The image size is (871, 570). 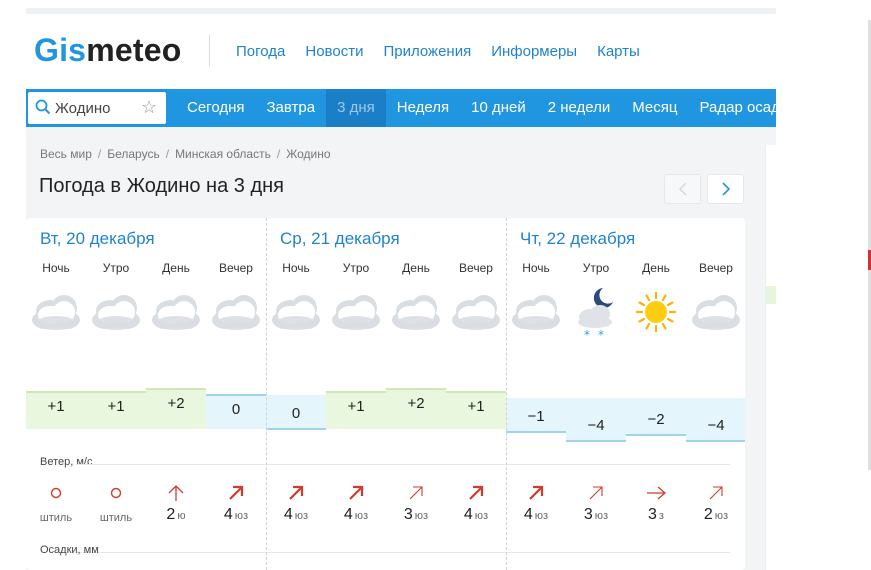 I want to click on temperature-value: +2, so click(x=176, y=403).